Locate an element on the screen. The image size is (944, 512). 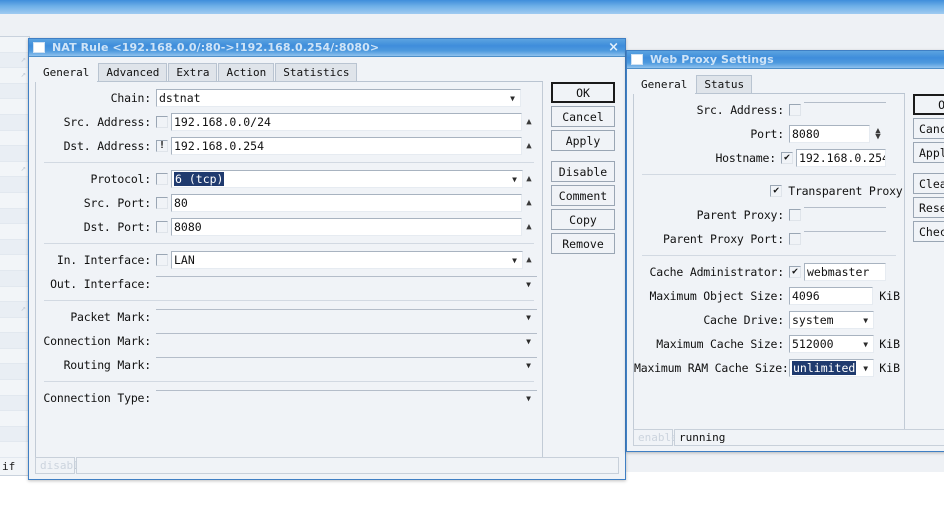
comment-button: Comment is located at coordinates (583, 195).